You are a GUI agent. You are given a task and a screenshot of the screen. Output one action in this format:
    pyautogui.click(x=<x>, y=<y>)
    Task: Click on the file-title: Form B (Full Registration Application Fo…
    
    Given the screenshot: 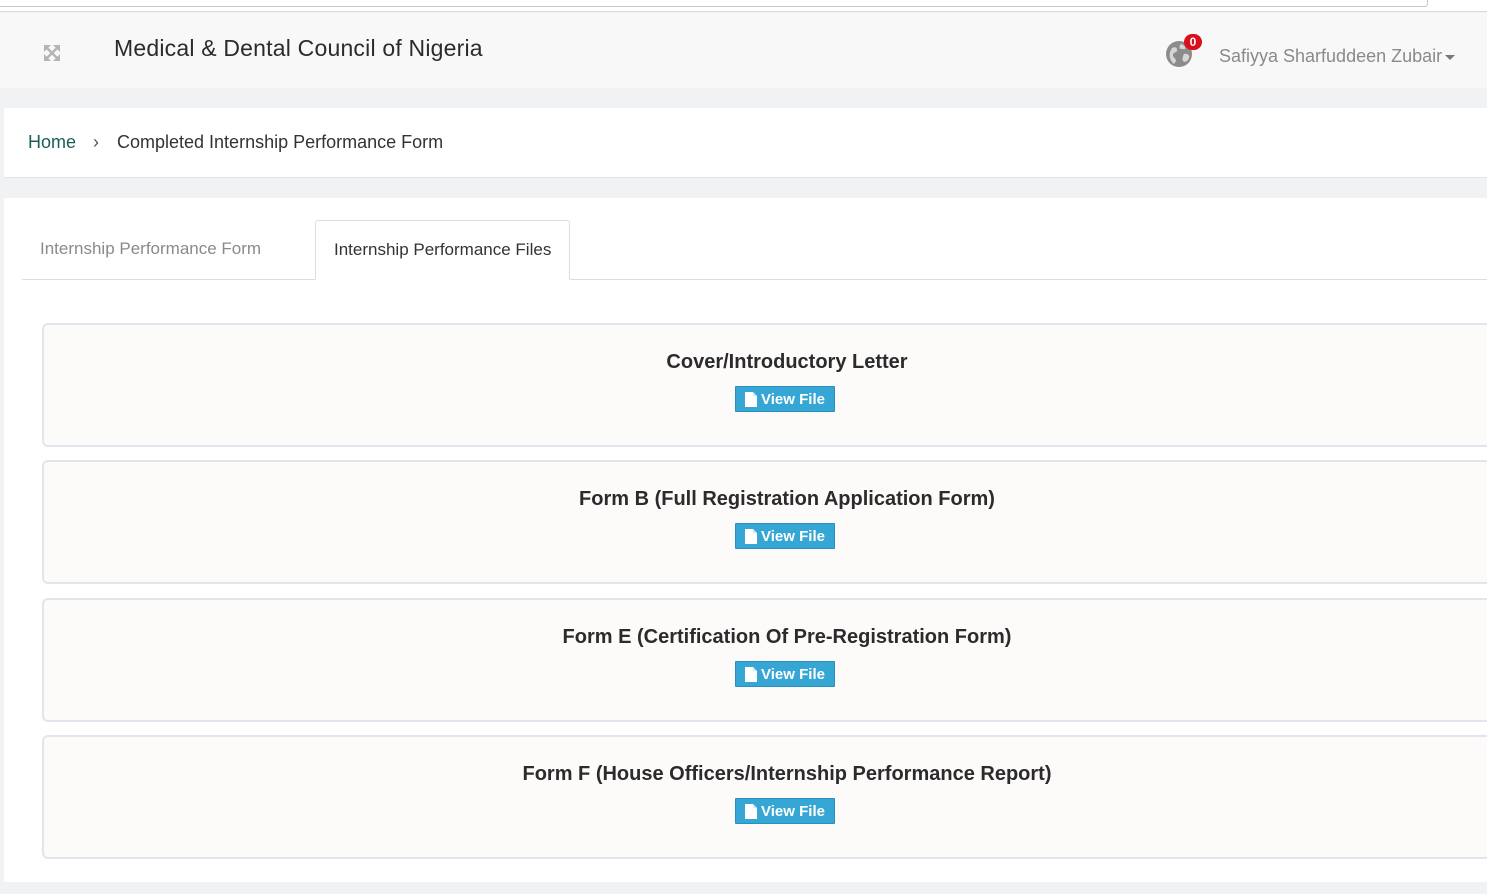 What is the action you would take?
    pyautogui.click(x=787, y=499)
    